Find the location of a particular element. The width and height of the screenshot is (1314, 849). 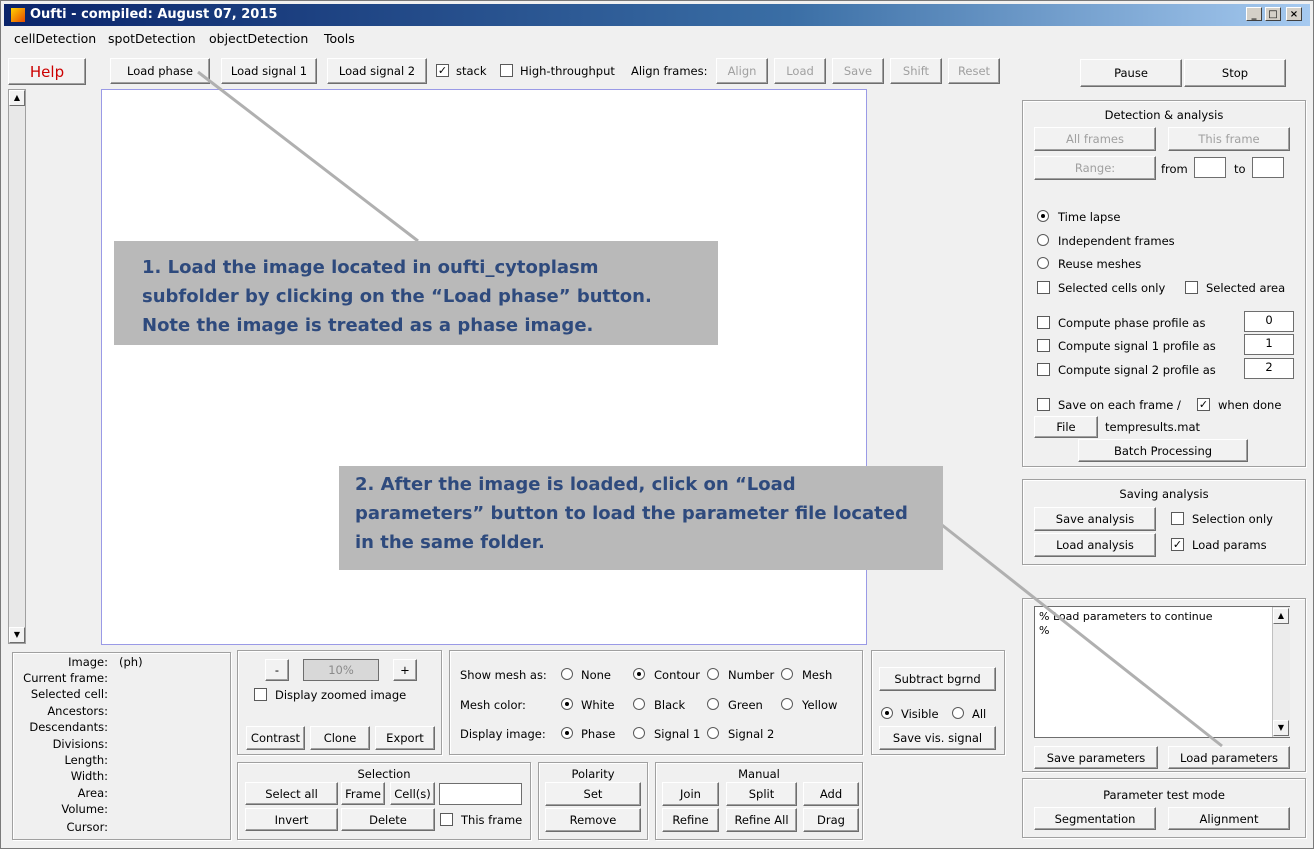

save-analysis-button: Save analysis is located at coordinates (1095, 519).